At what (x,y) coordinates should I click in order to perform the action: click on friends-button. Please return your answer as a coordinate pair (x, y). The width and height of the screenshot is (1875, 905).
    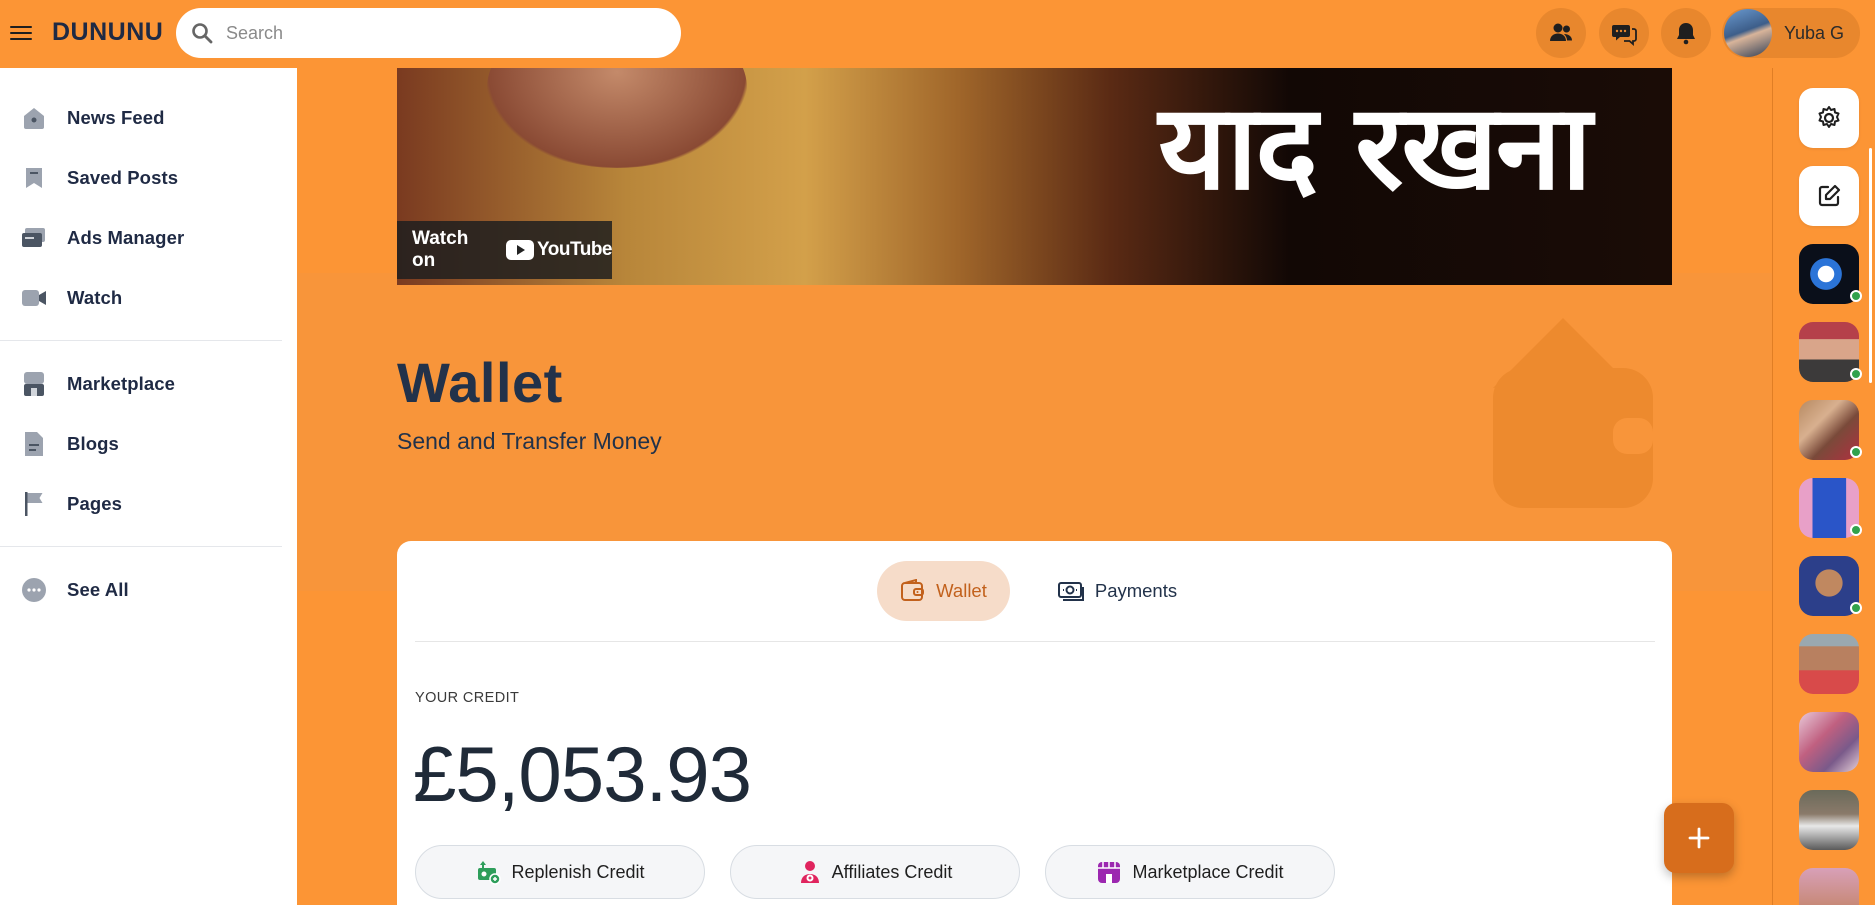
    Looking at the image, I should click on (1561, 33).